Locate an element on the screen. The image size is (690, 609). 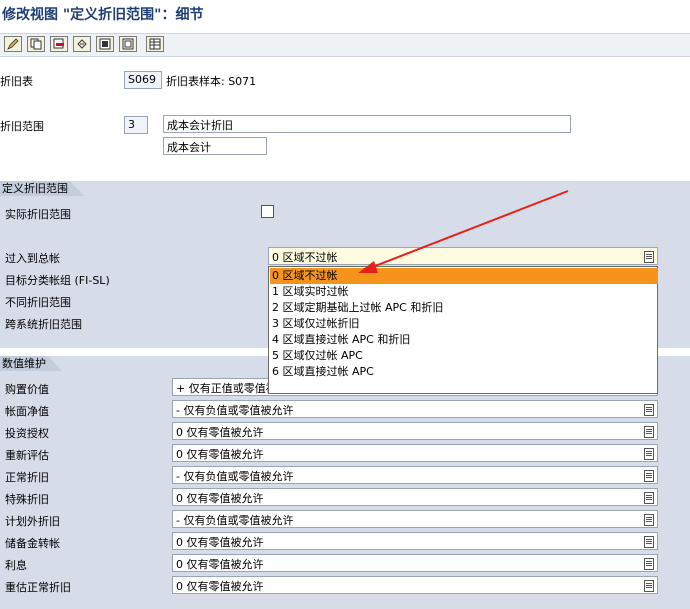
select-all-icon is located at coordinates (105, 44).